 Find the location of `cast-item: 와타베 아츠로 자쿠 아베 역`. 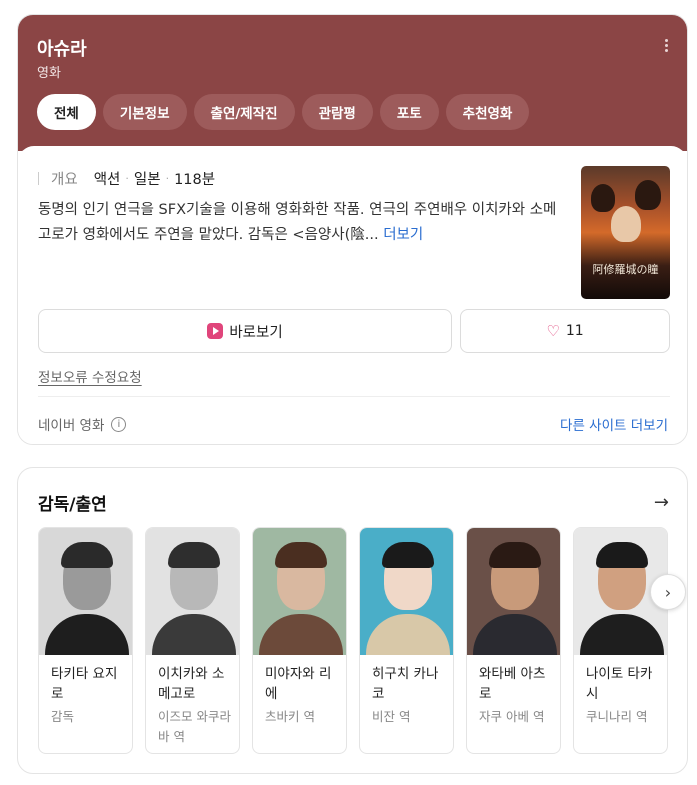

cast-item: 와타베 아츠로 자쿠 아베 역 is located at coordinates (513, 640).